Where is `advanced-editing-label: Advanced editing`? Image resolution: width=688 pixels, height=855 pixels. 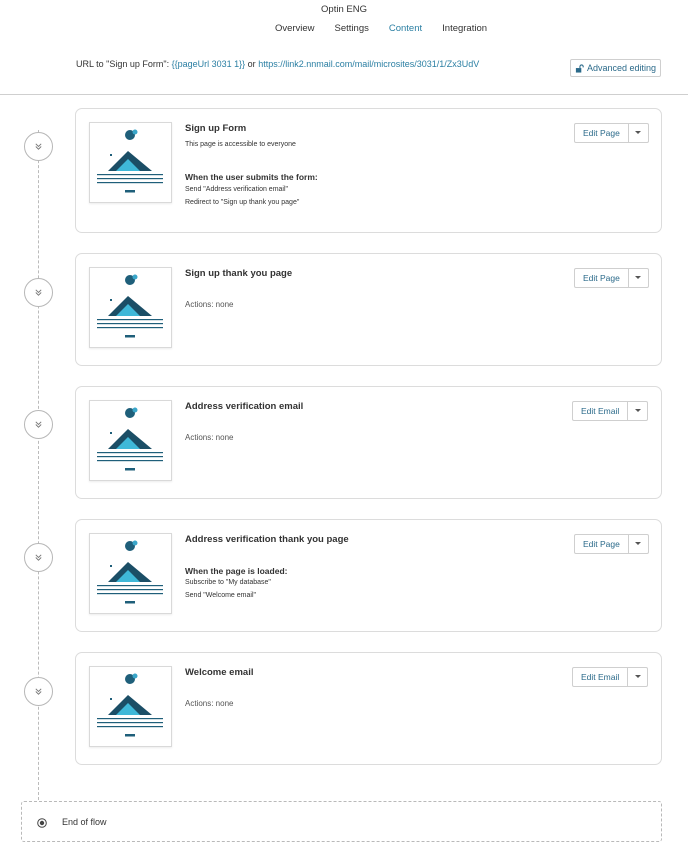
advanced-editing-label: Advanced editing is located at coordinates (621, 68).